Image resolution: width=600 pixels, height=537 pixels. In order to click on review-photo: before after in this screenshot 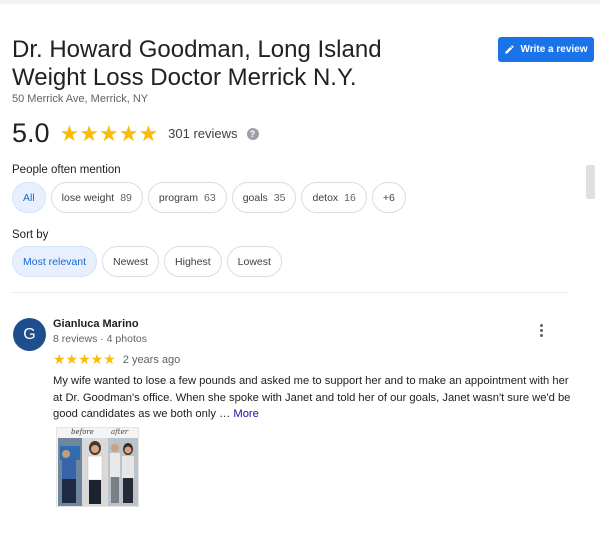, I will do `click(97, 467)`.